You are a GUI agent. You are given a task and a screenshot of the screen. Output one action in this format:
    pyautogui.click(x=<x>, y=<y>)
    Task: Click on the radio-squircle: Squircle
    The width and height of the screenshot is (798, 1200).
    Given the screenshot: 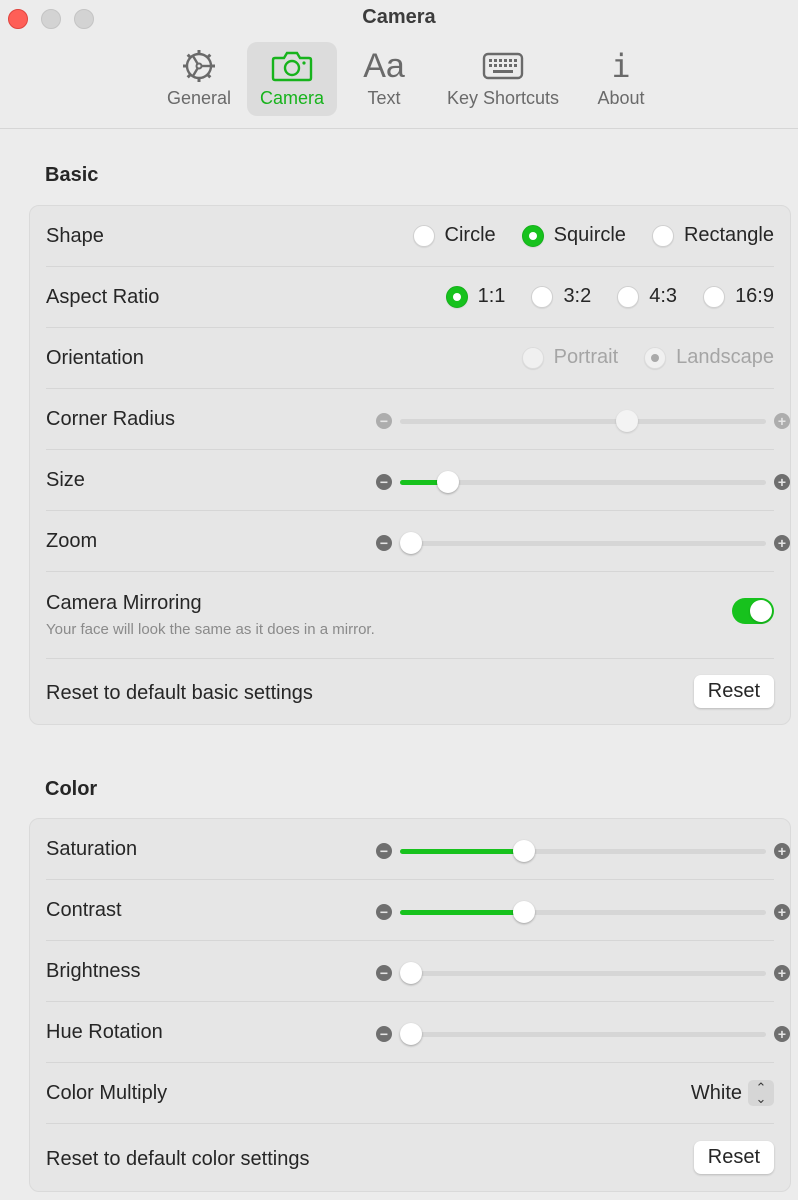 What is the action you would take?
    pyautogui.click(x=573, y=235)
    